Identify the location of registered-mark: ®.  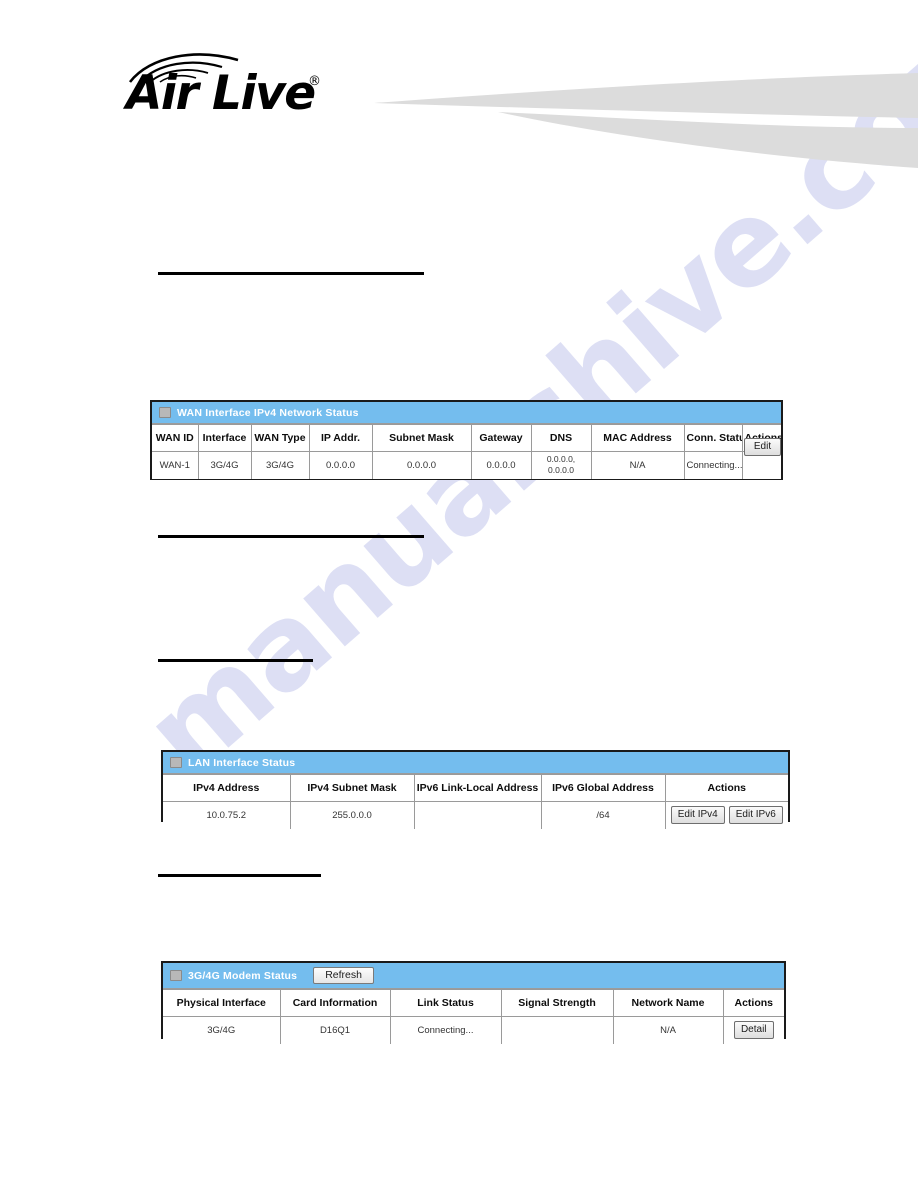
(314, 81).